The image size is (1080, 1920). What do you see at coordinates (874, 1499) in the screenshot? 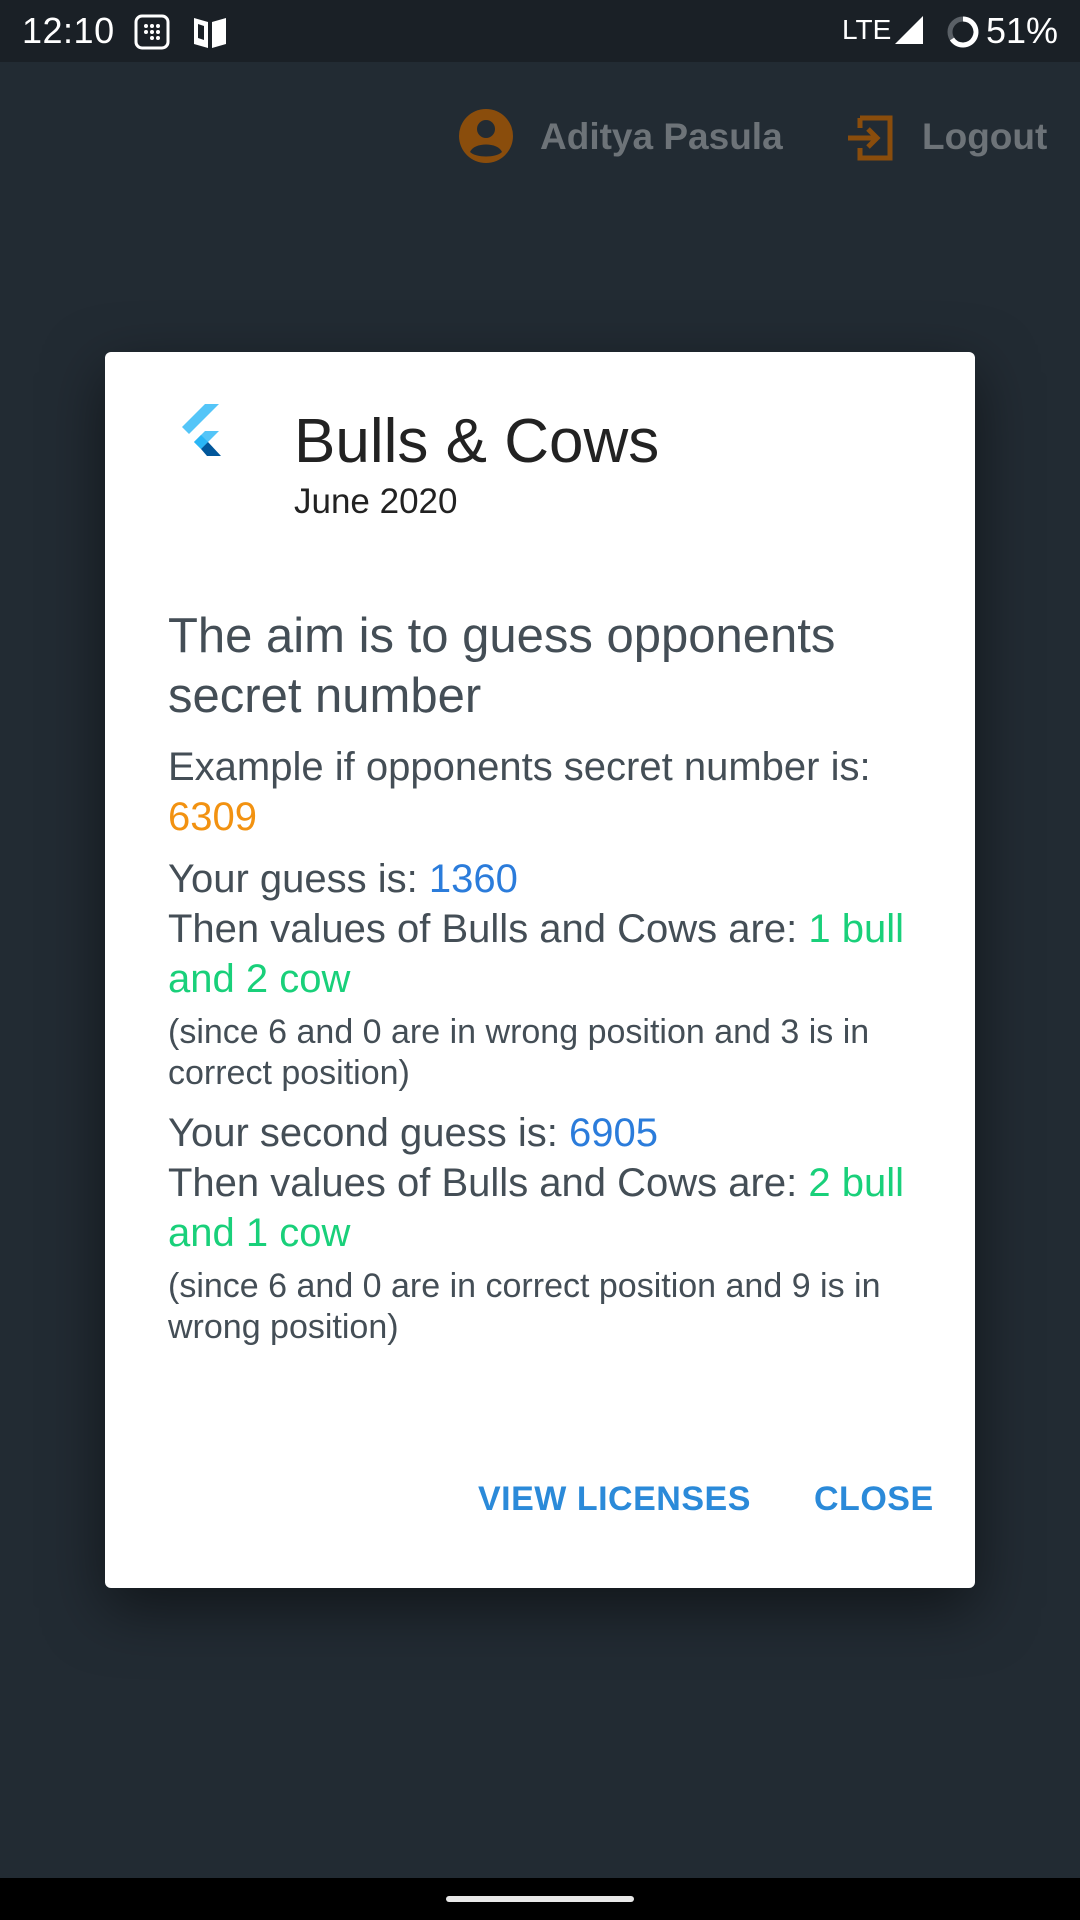
I see `close-button: CLOSE` at bounding box center [874, 1499].